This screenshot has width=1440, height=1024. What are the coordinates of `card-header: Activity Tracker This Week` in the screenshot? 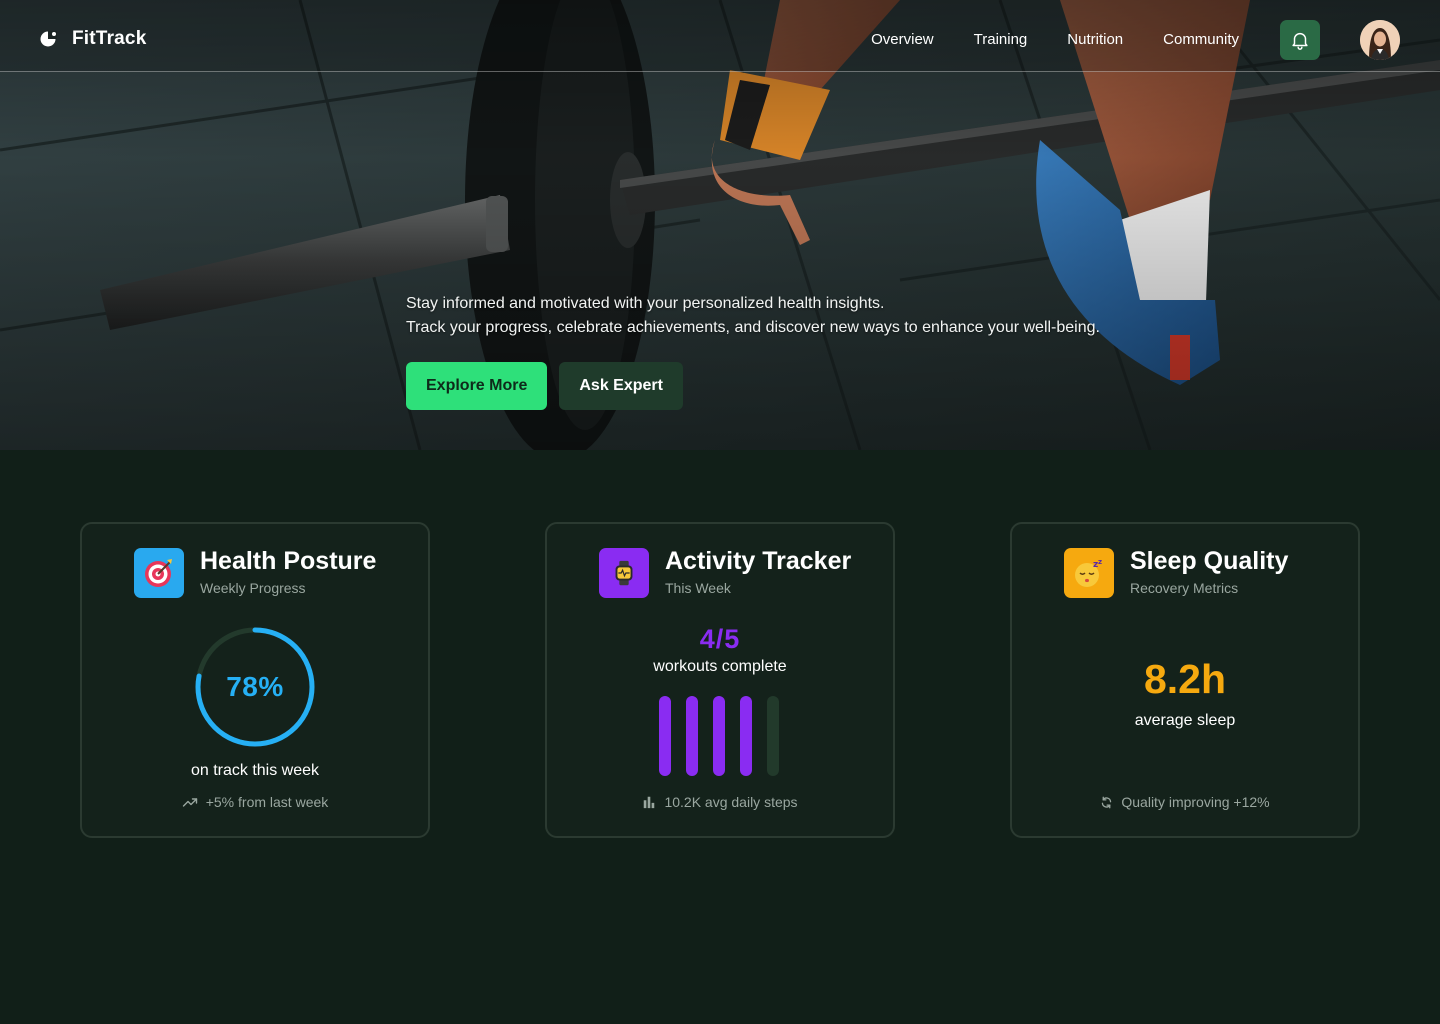 It's located at (725, 572).